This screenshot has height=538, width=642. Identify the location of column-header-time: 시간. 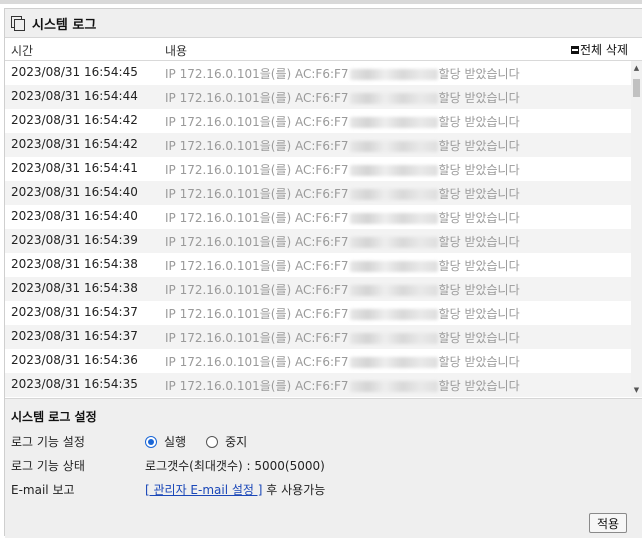
(22, 51).